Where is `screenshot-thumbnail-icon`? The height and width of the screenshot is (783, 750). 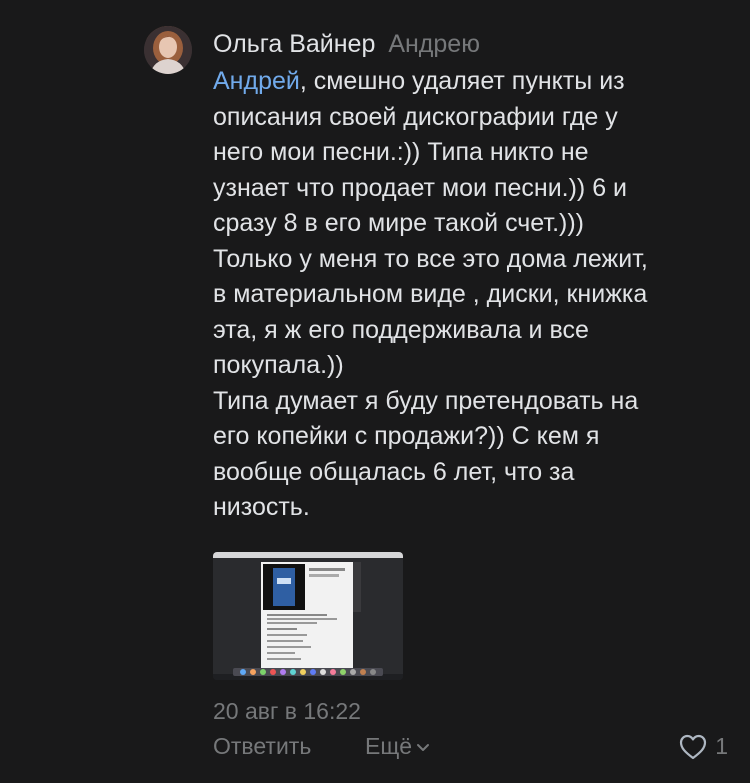
screenshot-thumbnail-icon is located at coordinates (308, 615).